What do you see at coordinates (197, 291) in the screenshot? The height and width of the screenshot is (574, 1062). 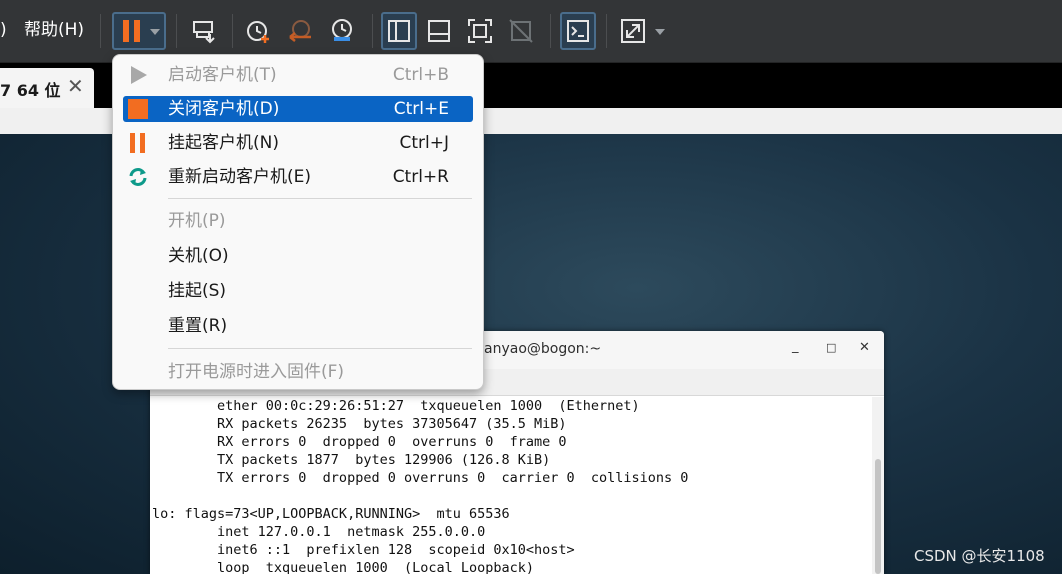 I see `menu-item-label: 挂起(S)` at bounding box center [197, 291].